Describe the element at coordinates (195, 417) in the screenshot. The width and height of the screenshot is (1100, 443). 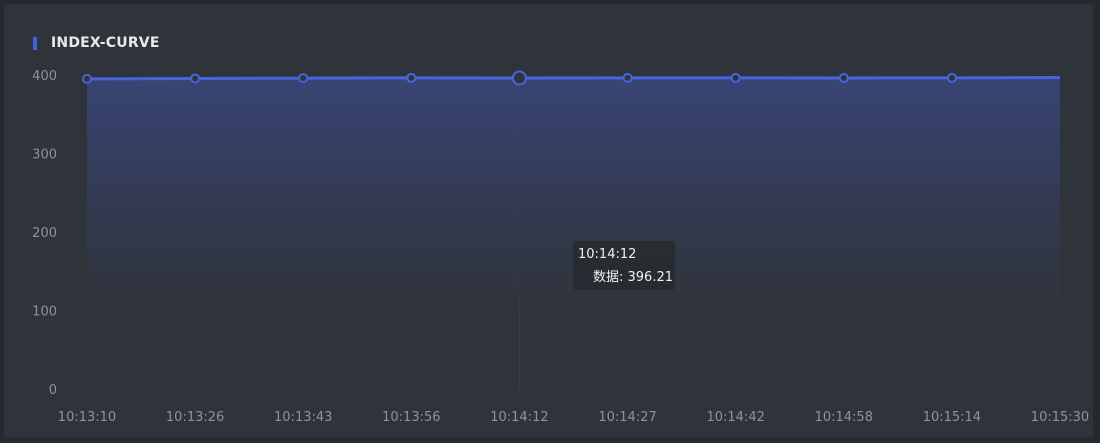
I see `x-tick-label: 10:13:26` at that location.